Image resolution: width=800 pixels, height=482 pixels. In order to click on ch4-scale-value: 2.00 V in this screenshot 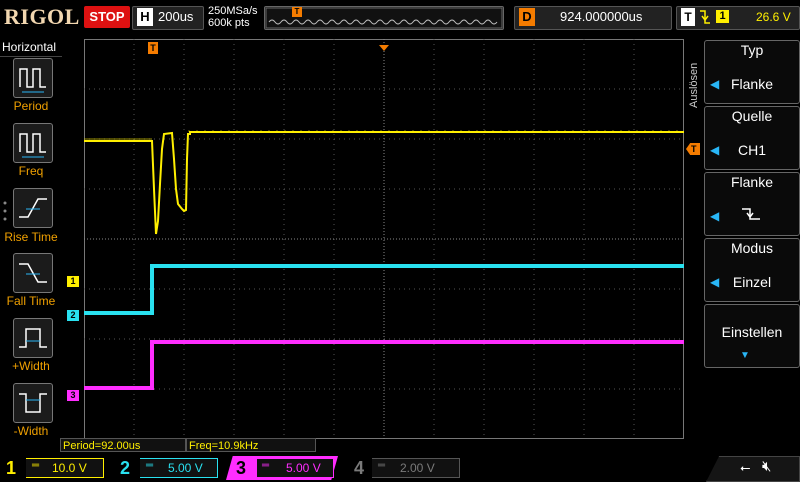, I will do `click(417, 468)`.